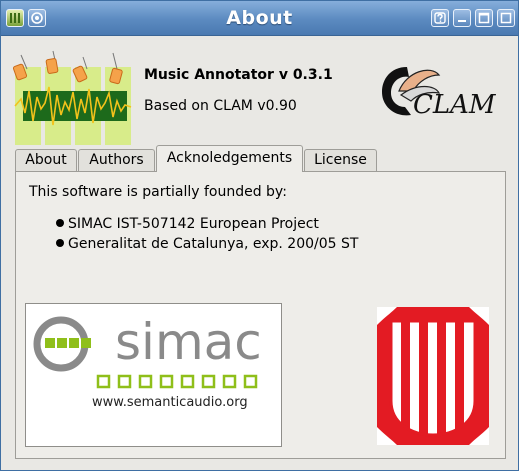 This screenshot has height=471, width=519. I want to click on clam-logo-icon: CLAM, so click(439, 93).